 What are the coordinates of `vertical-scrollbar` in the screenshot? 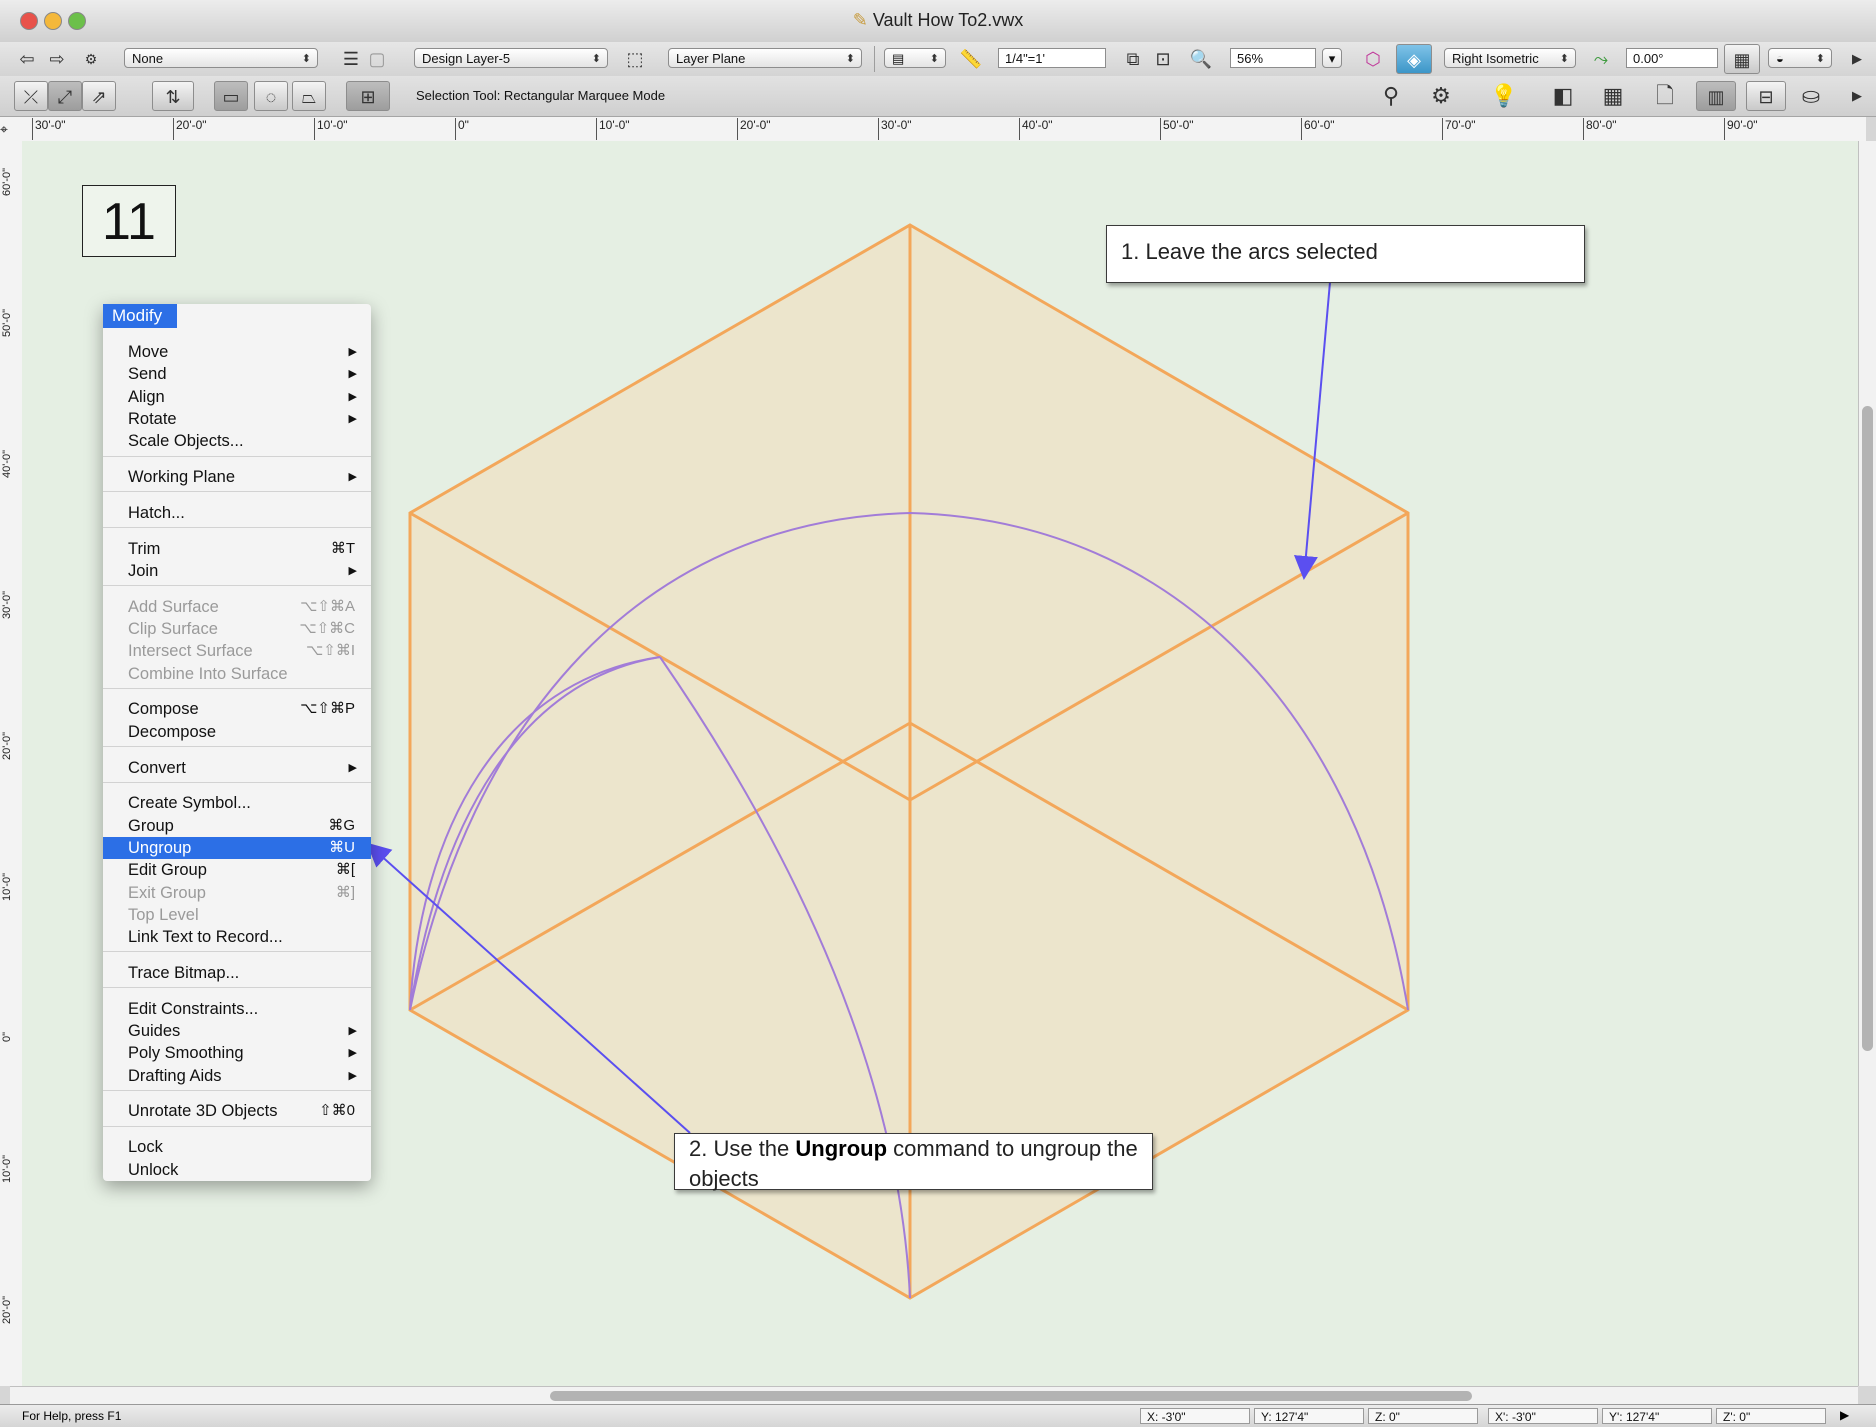 It's located at (1867, 763).